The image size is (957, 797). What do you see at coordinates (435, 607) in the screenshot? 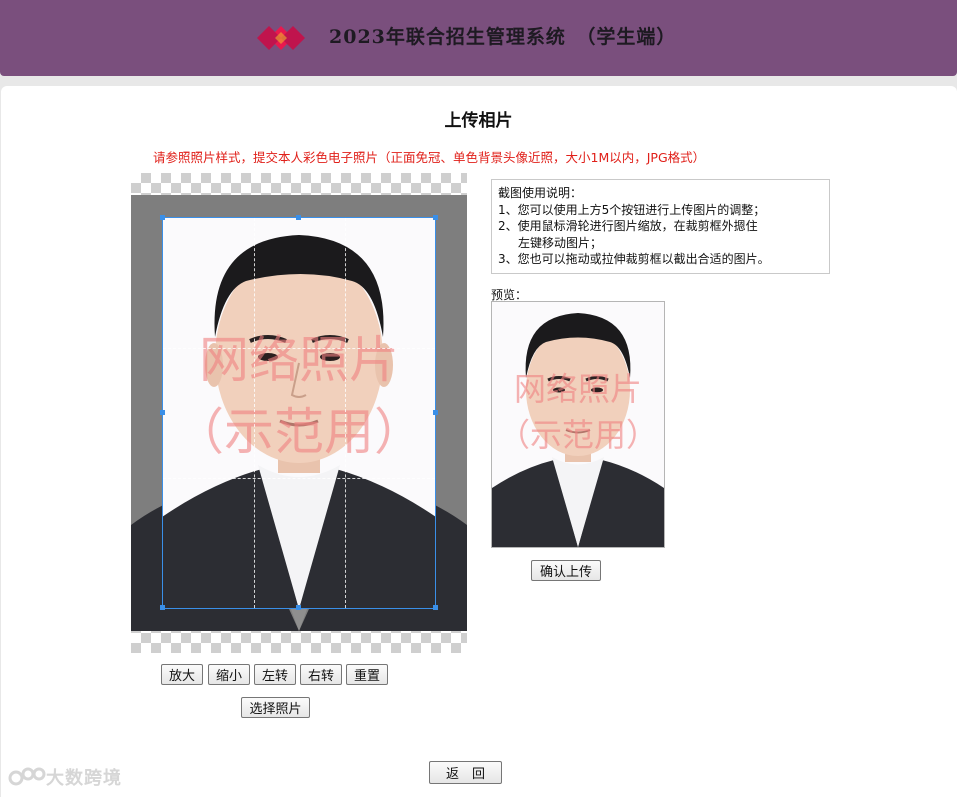
I see `crop-handle-se` at bounding box center [435, 607].